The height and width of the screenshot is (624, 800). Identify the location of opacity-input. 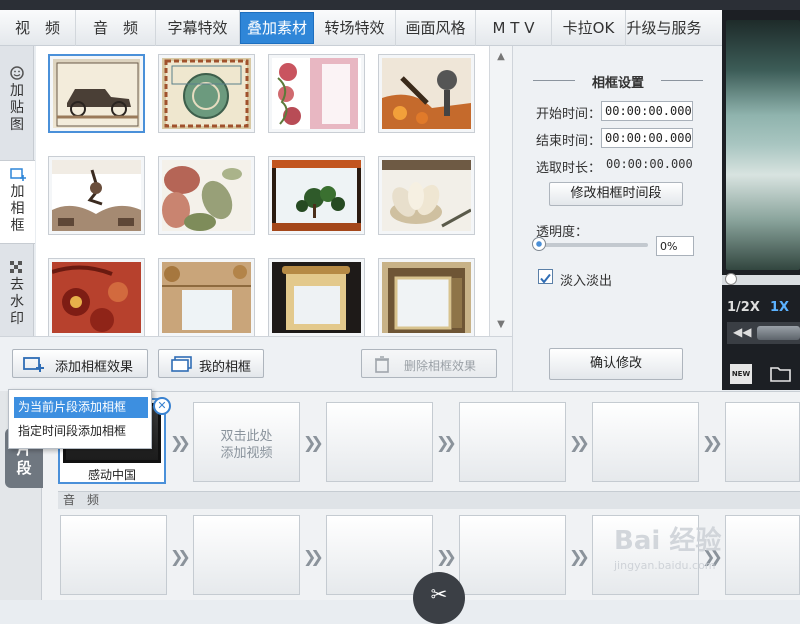
(675, 246).